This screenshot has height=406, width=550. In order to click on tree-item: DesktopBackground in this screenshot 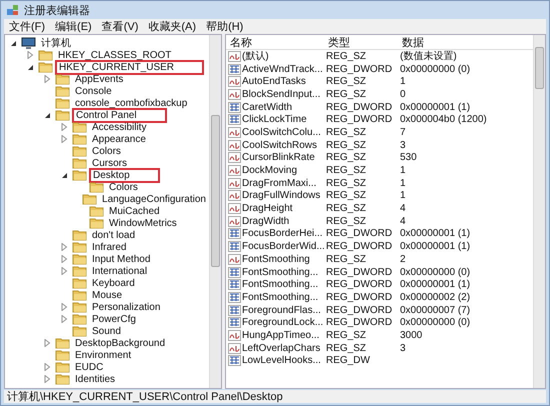, I will do `click(120, 343)`.